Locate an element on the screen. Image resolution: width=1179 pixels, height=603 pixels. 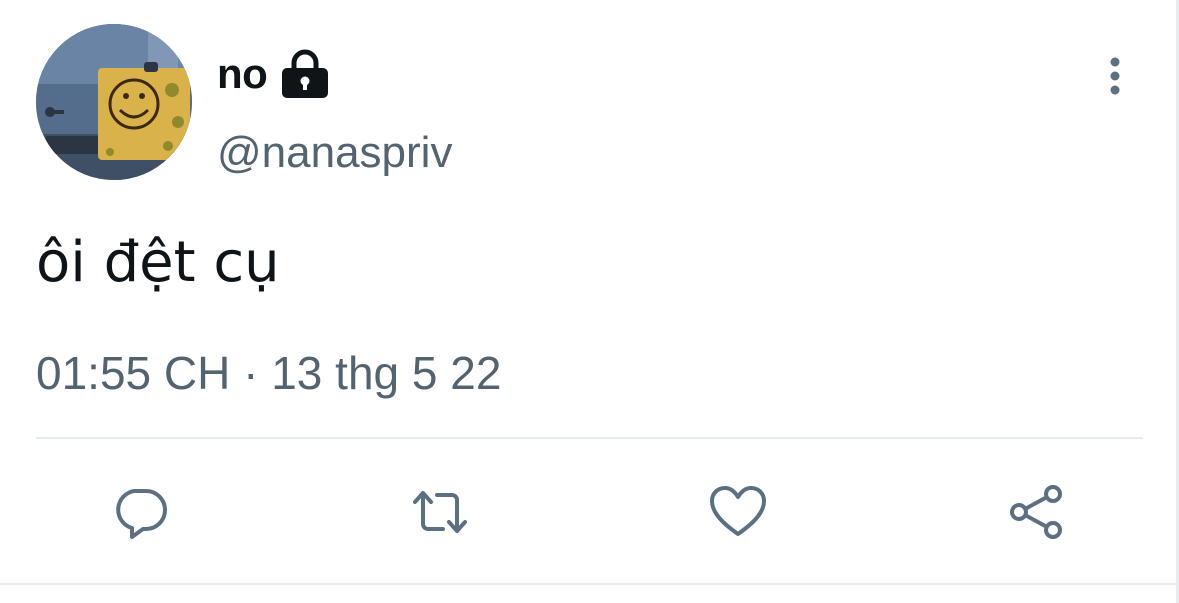
like-icon is located at coordinates (738, 511).